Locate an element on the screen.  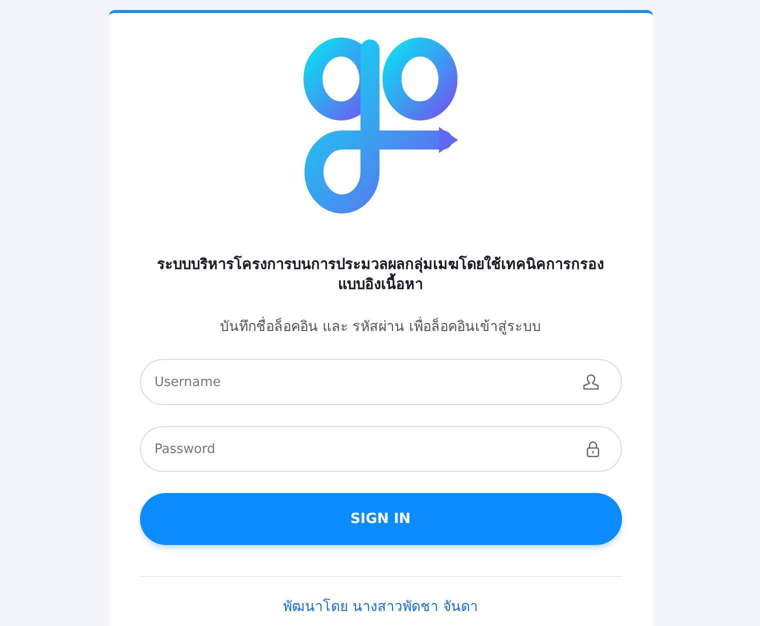
lock-icon is located at coordinates (593, 449).